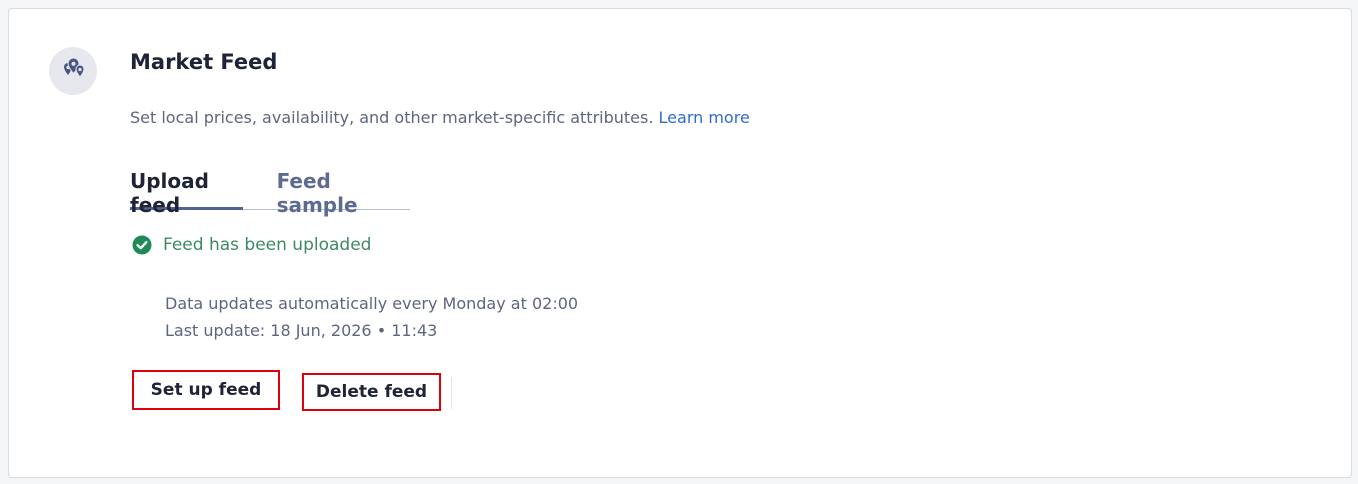  Describe the element at coordinates (206, 390) in the screenshot. I see `set-up-feed-button: Set up feed` at that location.